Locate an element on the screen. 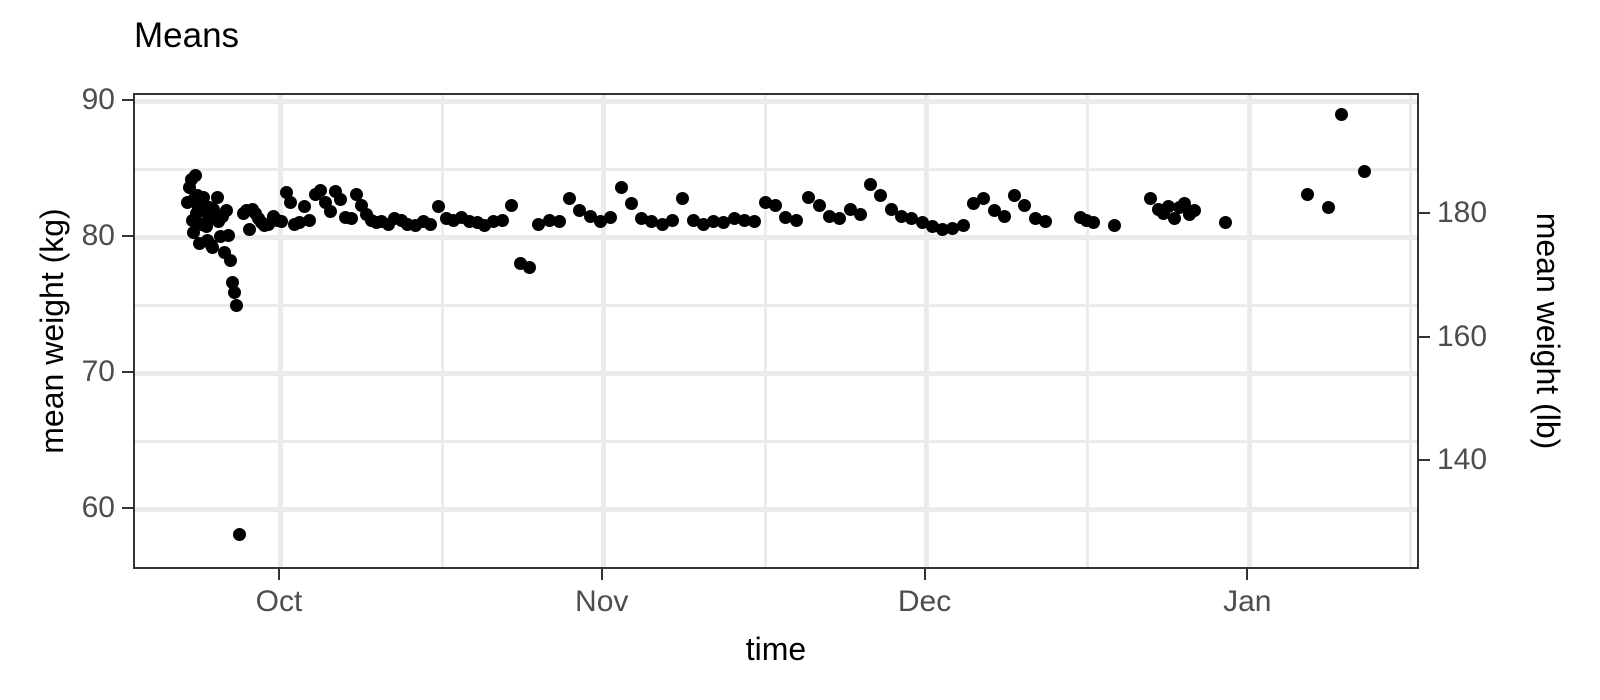 The height and width of the screenshot is (700, 1600). y-axis-right-tick-label: 140 is located at coordinates (1462, 460).